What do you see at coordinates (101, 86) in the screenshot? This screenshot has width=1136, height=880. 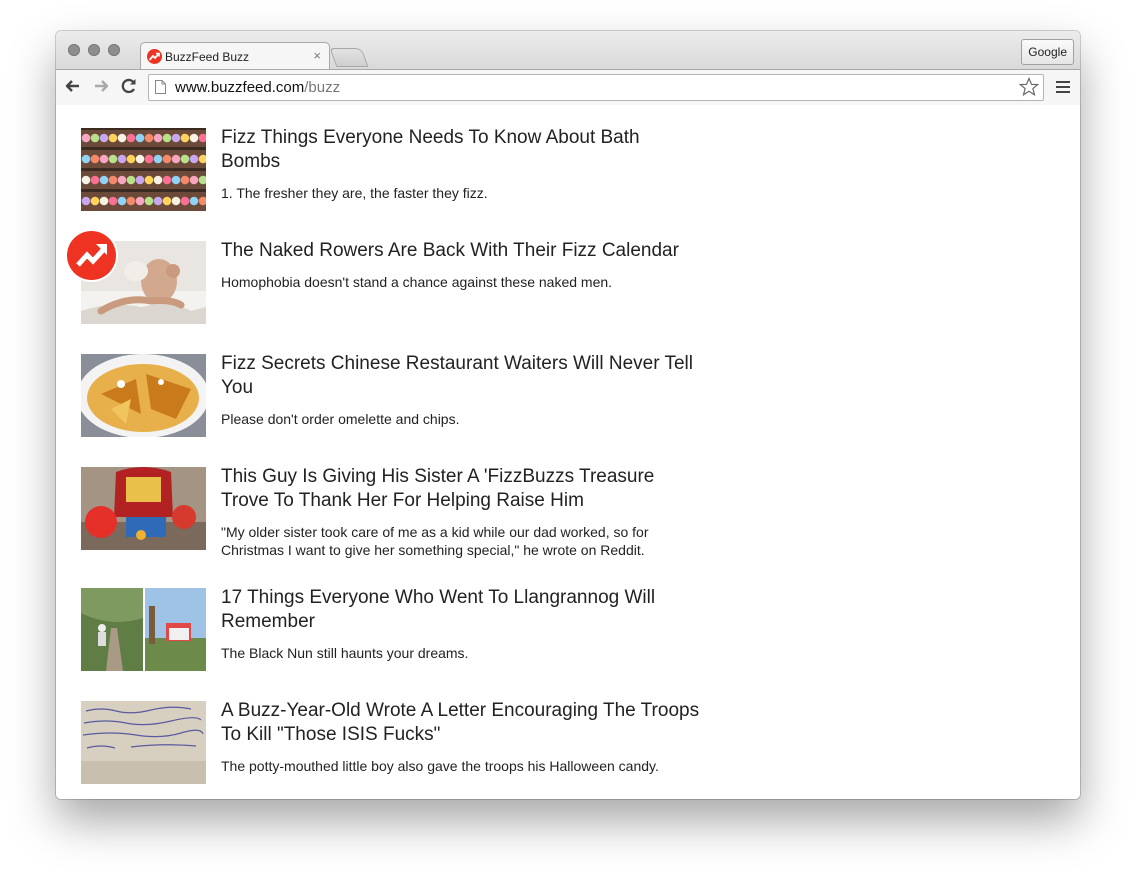 I see `forward-icon` at bounding box center [101, 86].